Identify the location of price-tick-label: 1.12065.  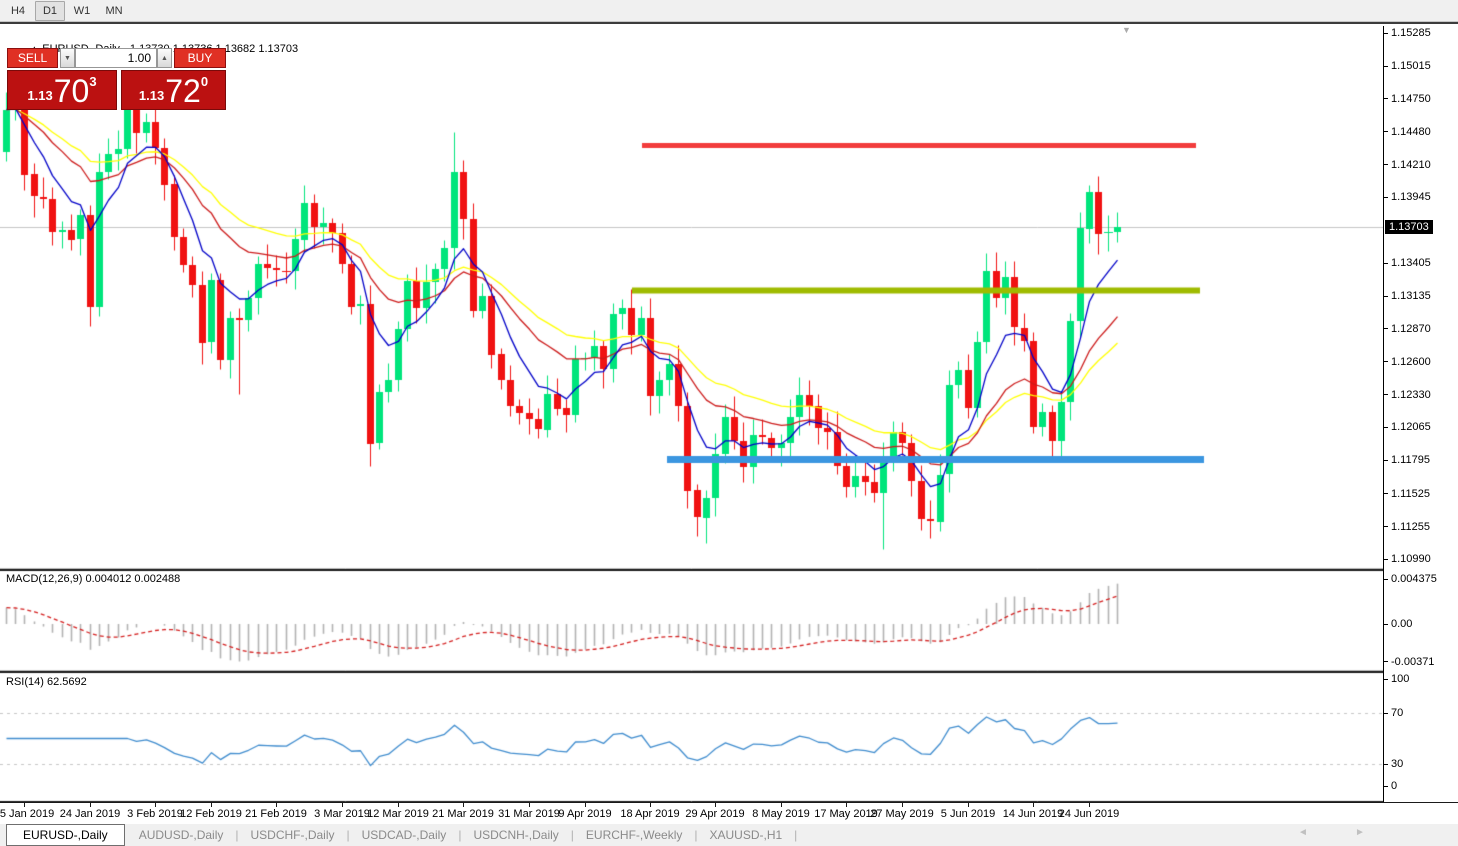
(1407, 427).